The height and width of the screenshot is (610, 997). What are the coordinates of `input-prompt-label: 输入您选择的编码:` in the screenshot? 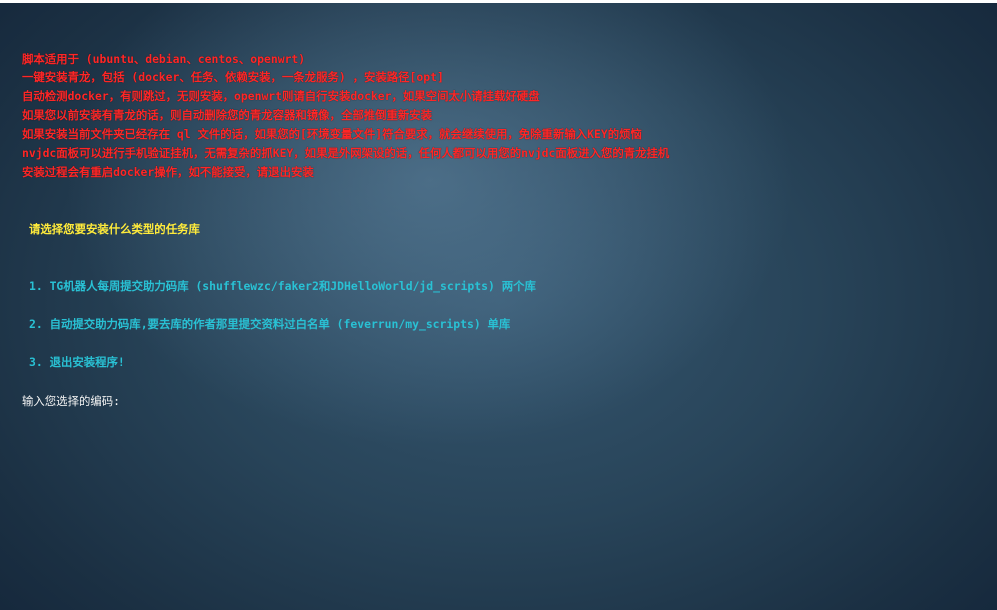 It's located at (71, 401).